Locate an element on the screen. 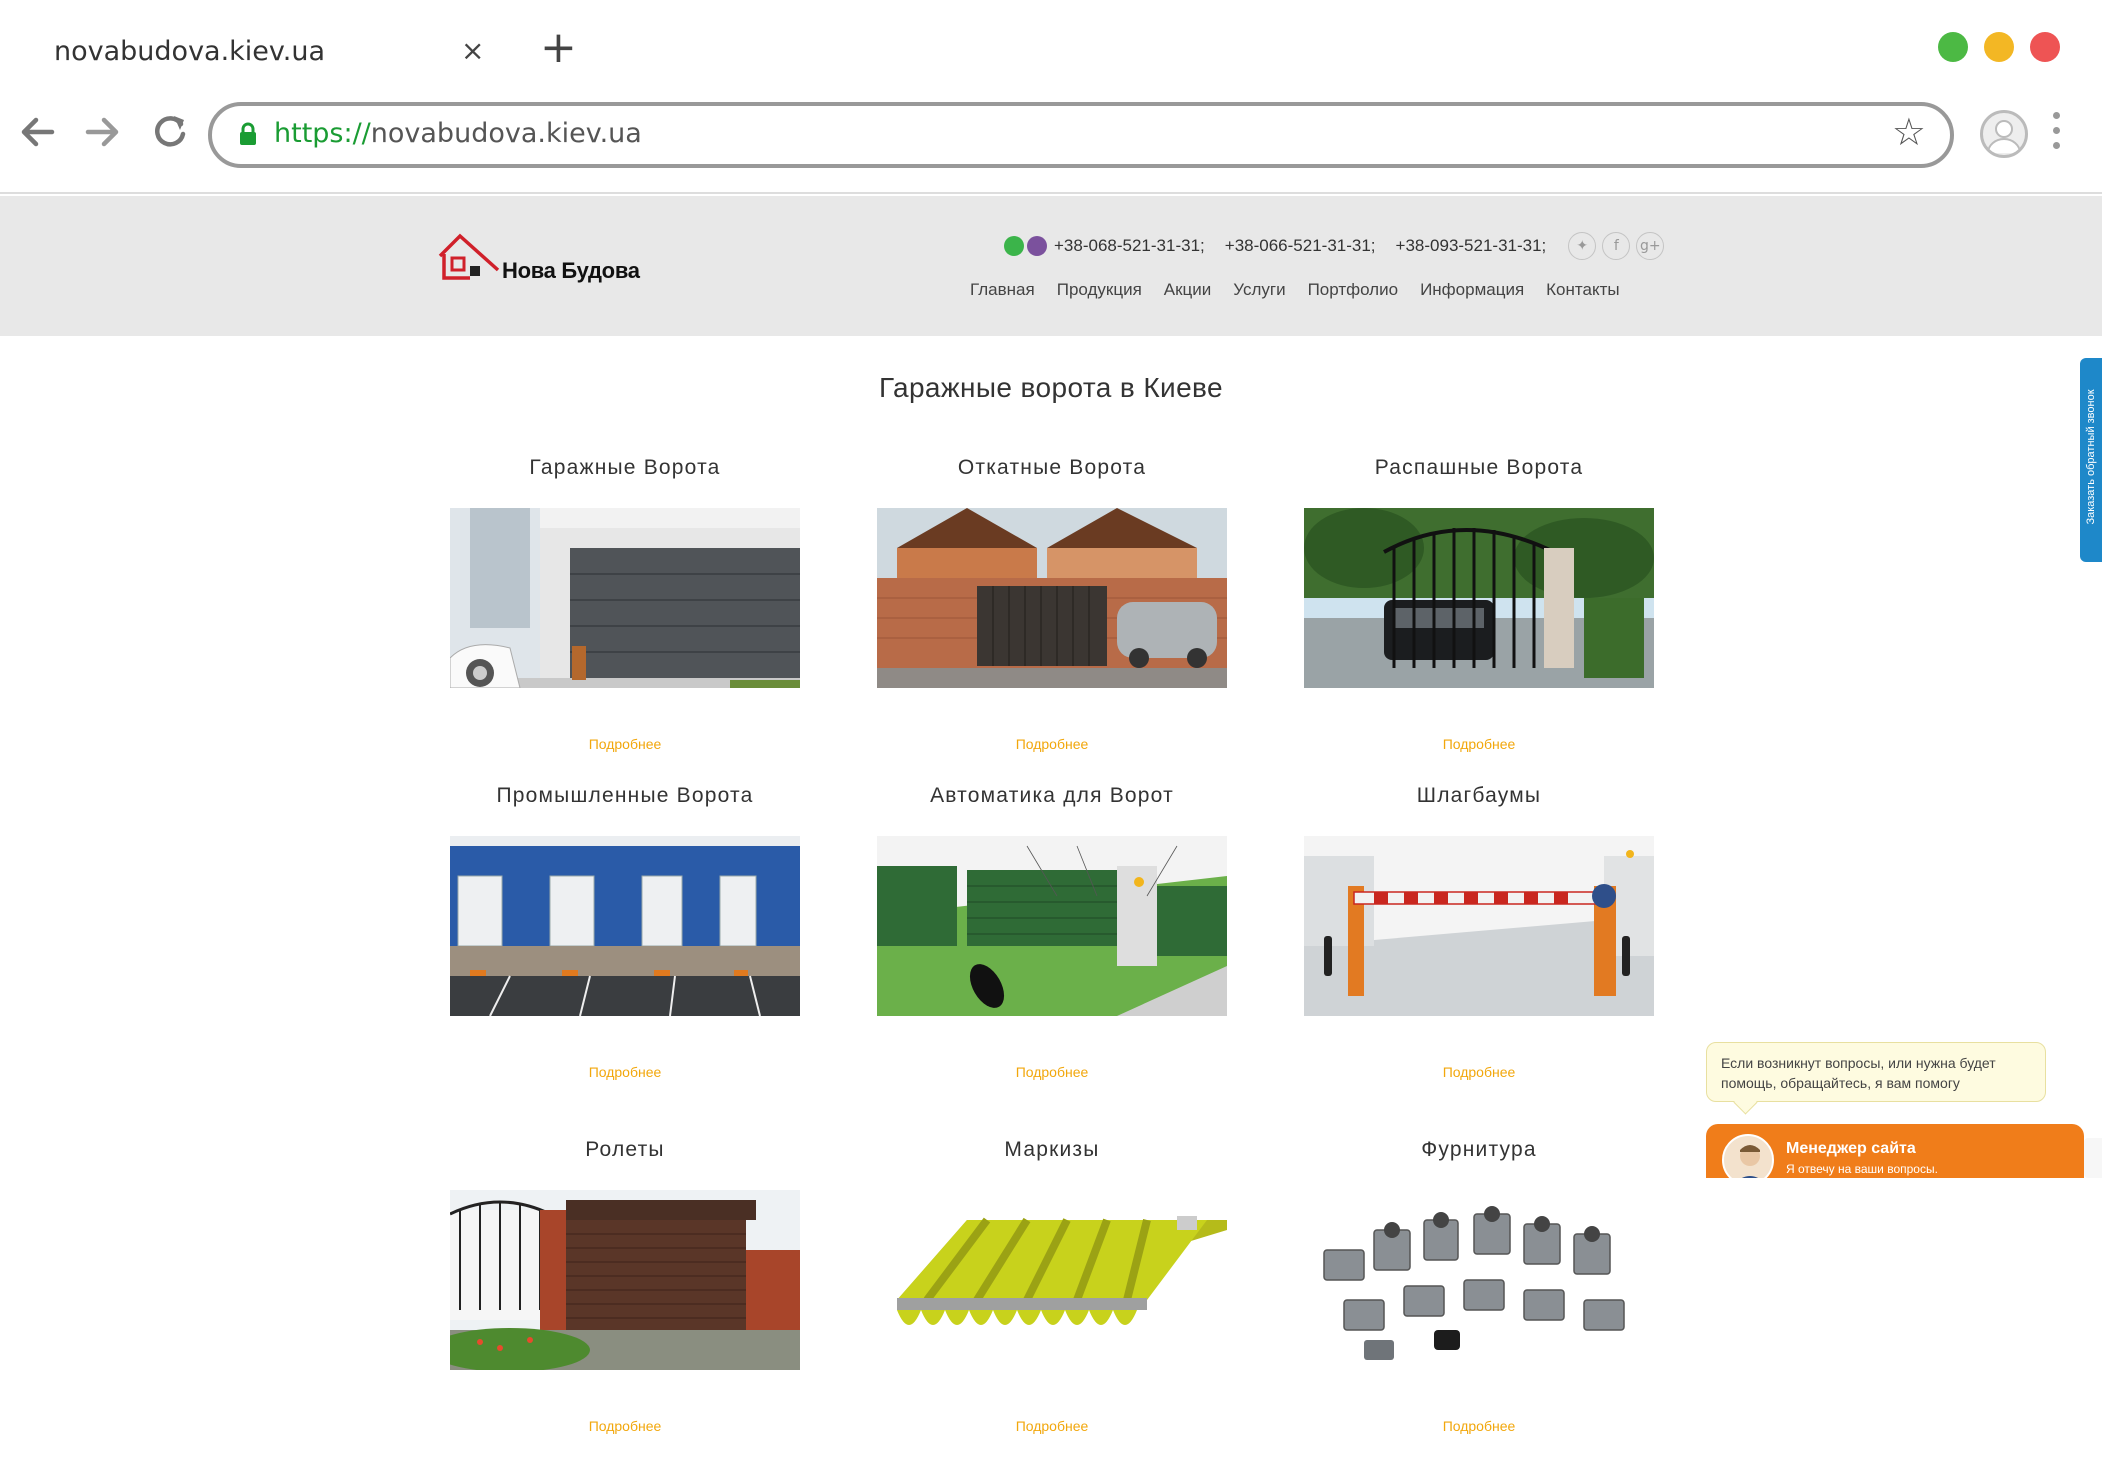  card-title: Автоматика для Ворот is located at coordinates (1052, 804).